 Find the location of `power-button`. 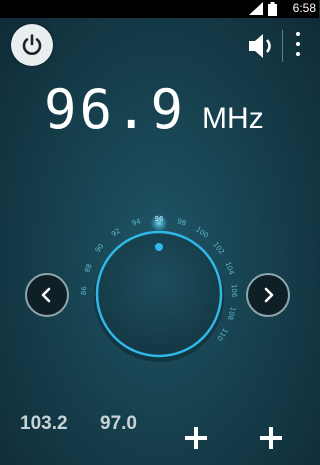

power-button is located at coordinates (32, 45).